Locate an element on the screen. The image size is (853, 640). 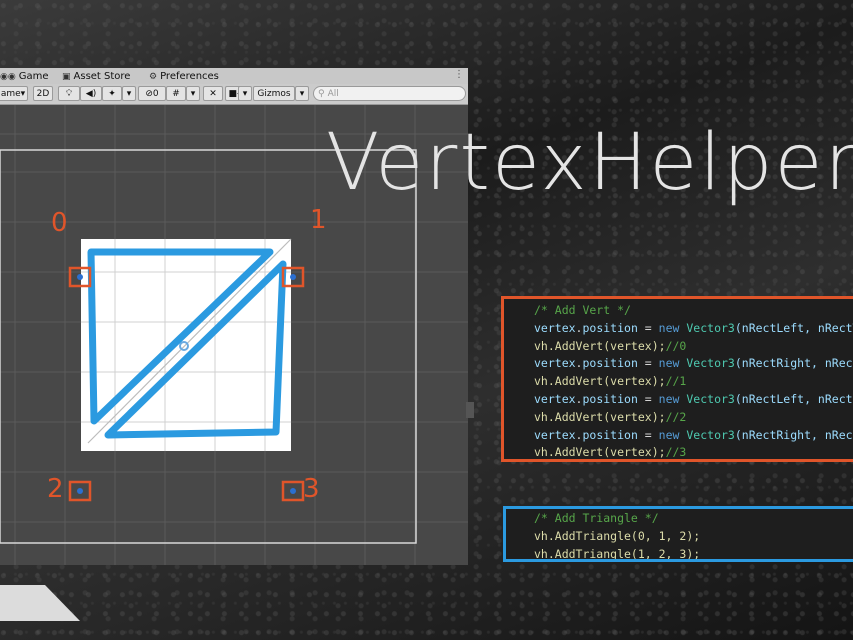
tab-game: ◉◉ Game is located at coordinates (24, 76).